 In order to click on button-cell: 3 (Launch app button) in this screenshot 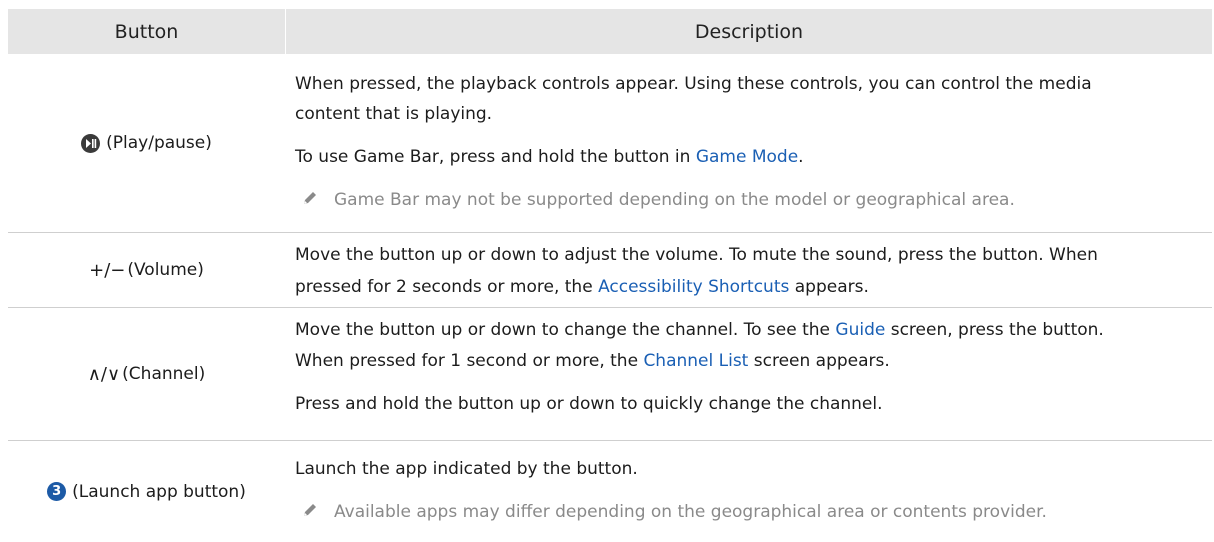, I will do `click(146, 491)`.